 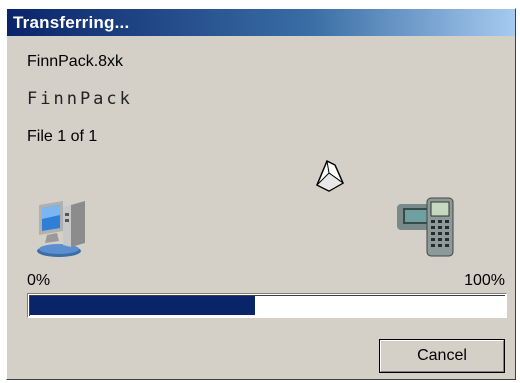 What do you see at coordinates (39, 280) in the screenshot?
I see `progress-min-label: 0%` at bounding box center [39, 280].